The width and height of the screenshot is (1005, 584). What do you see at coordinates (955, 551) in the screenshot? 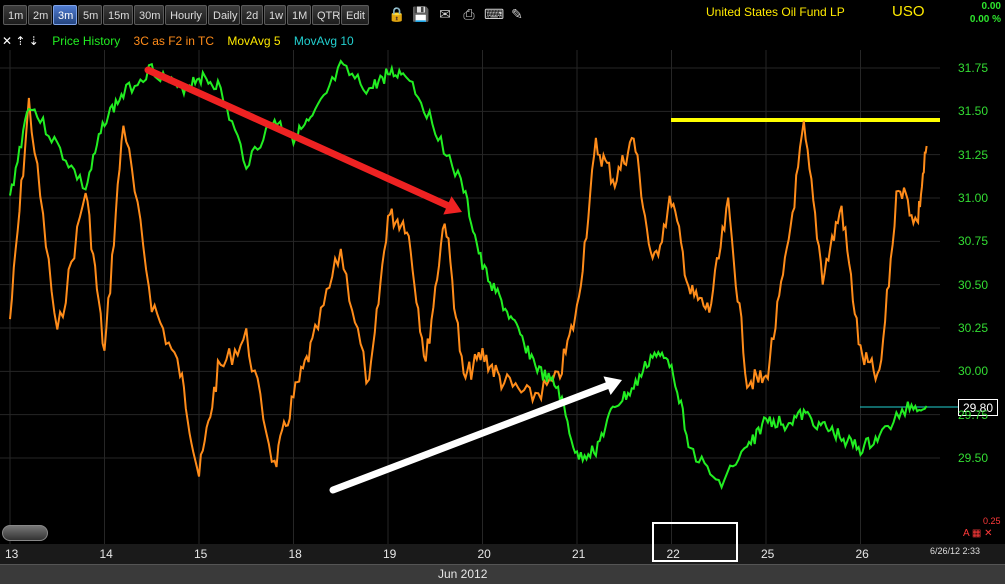
I see `timestamp-label: 6/26/12 2:33` at bounding box center [955, 551].